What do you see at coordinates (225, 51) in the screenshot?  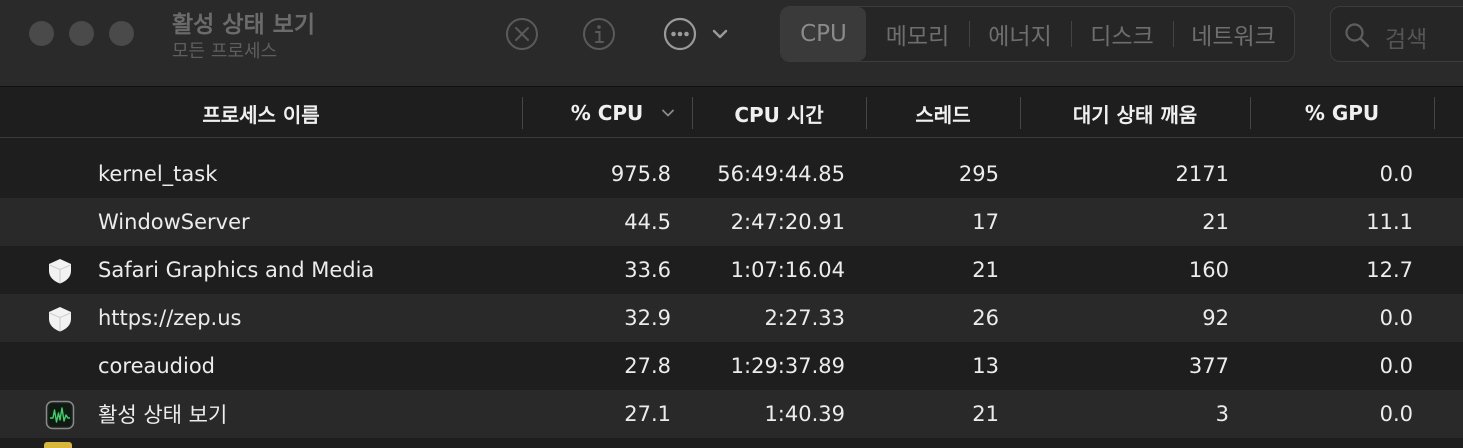 I see `window-subtitle: 모든 프로세스` at bounding box center [225, 51].